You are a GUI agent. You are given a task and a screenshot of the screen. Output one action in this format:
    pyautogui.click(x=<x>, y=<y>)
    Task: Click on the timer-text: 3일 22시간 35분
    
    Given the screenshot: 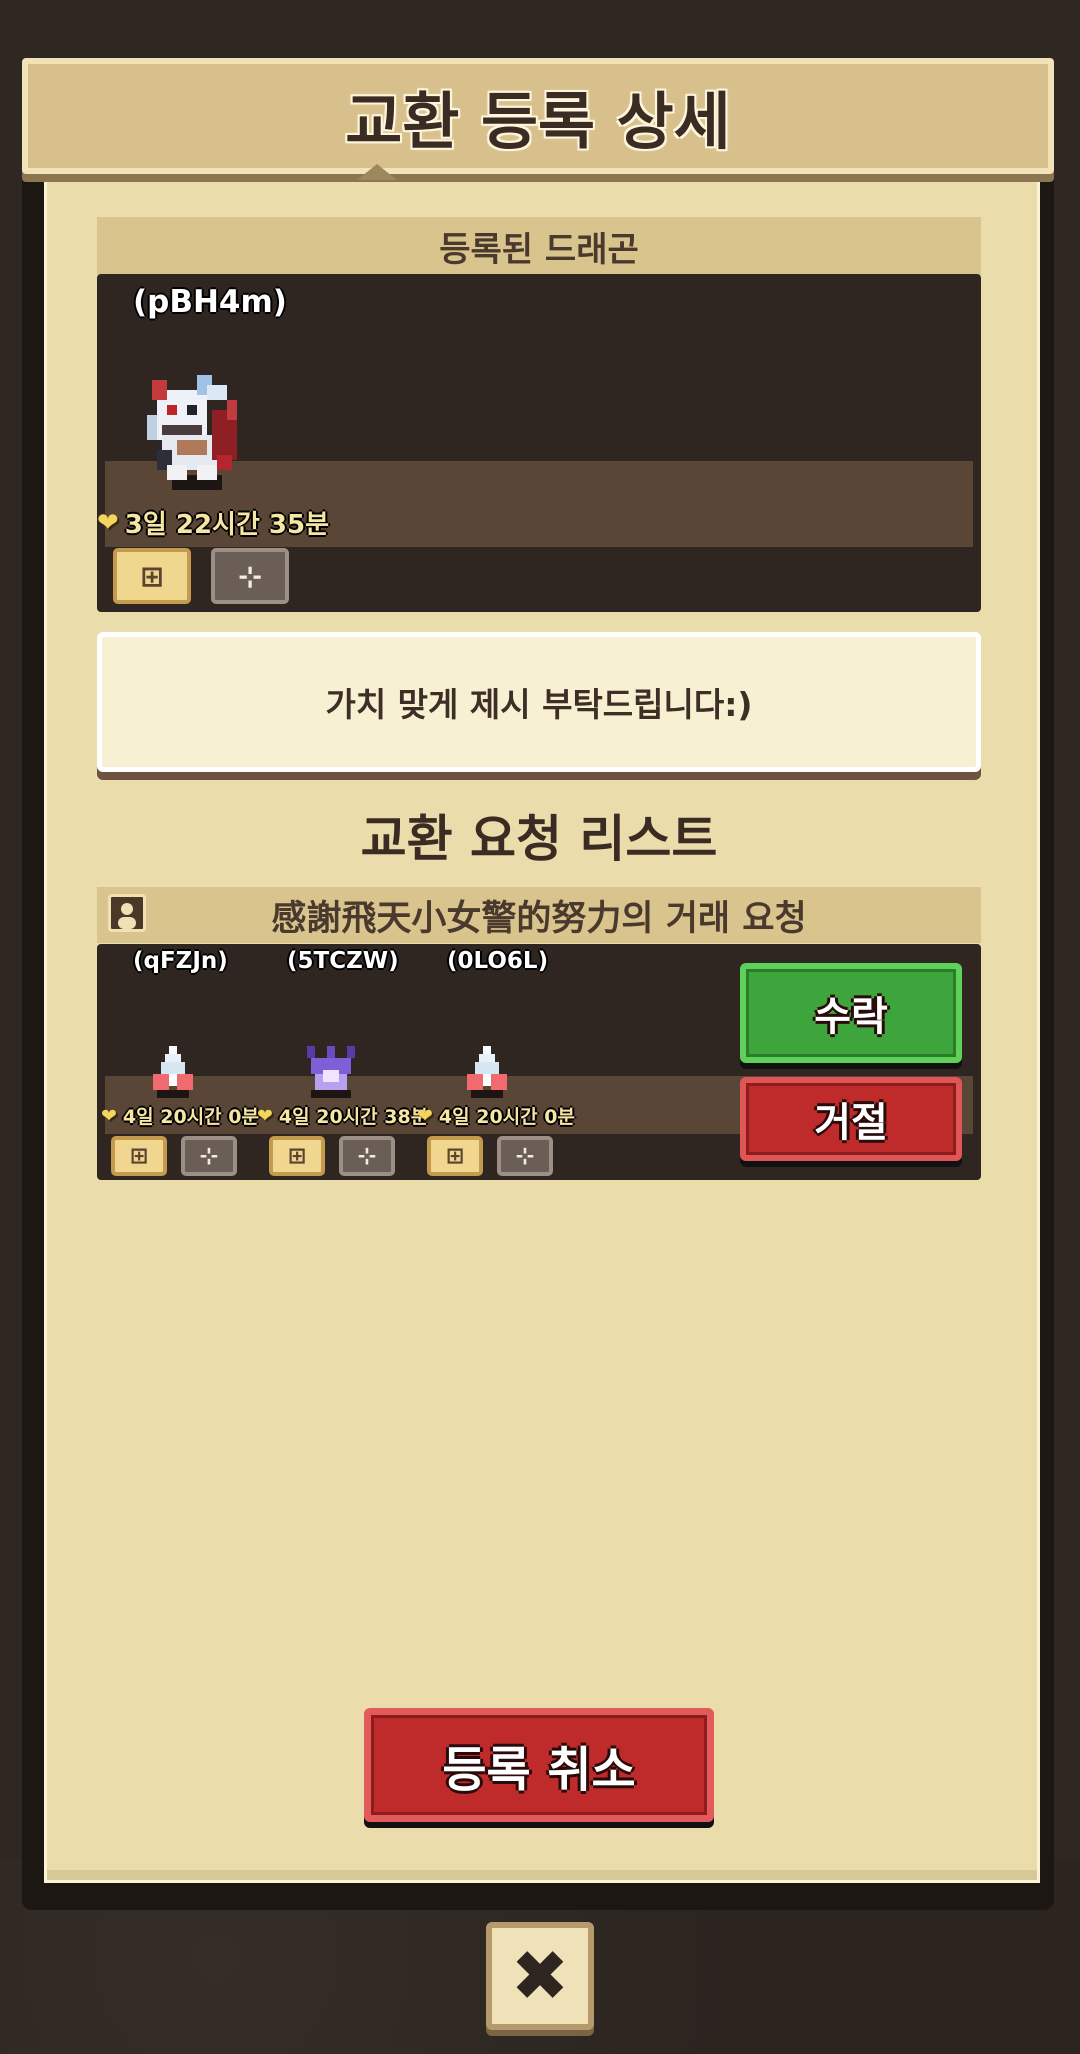 What is the action you would take?
    pyautogui.click(x=227, y=525)
    